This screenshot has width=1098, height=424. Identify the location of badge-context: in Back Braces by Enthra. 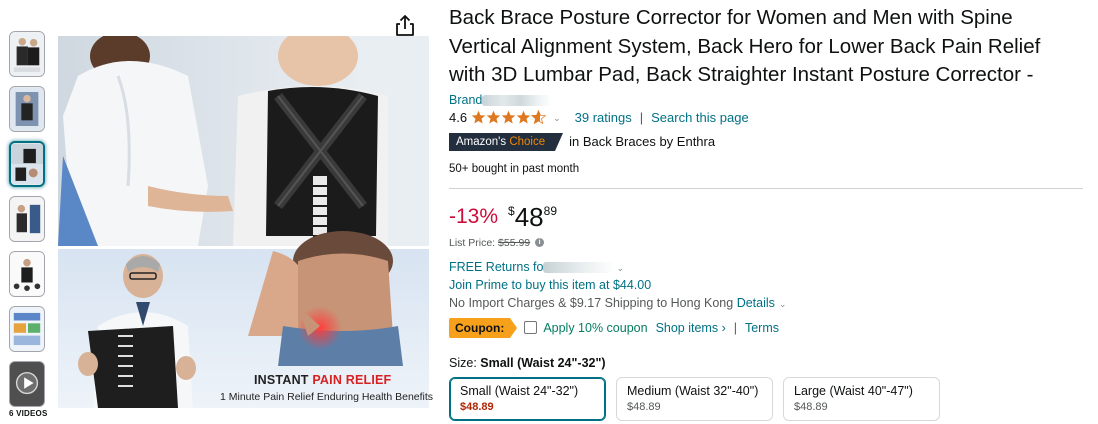
(642, 141).